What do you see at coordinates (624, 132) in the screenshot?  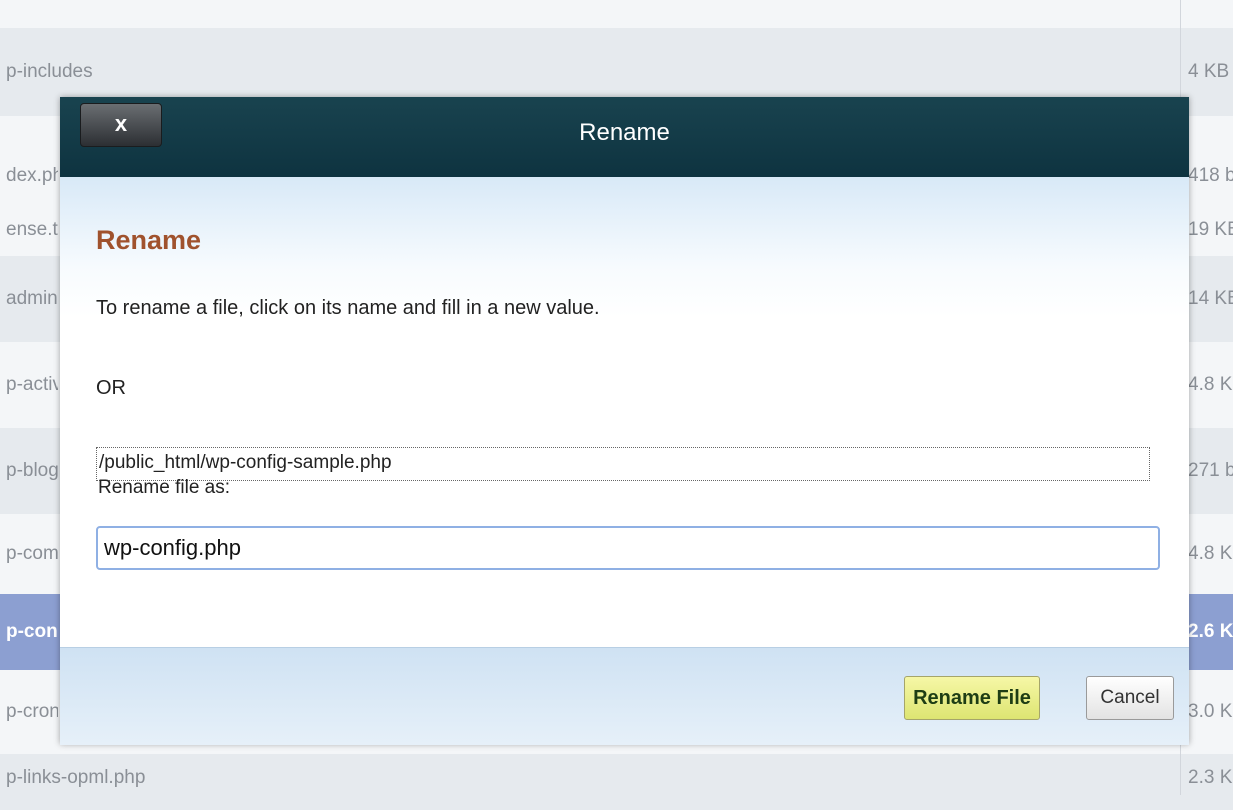 I see `dialog-title: Rename` at bounding box center [624, 132].